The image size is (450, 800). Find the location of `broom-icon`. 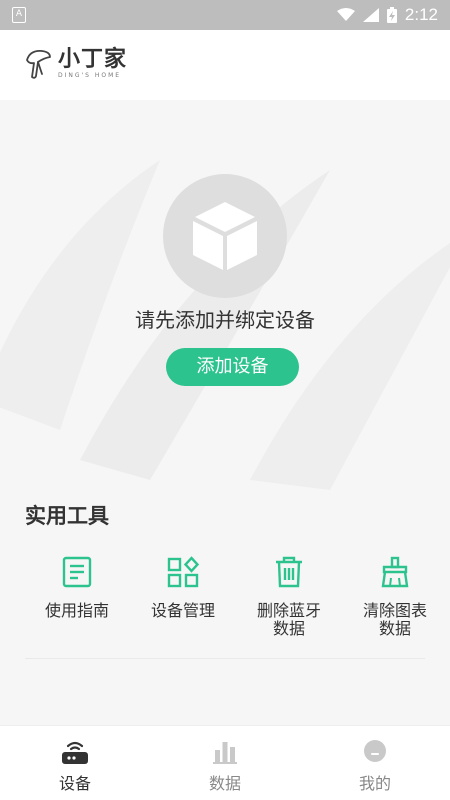

broom-icon is located at coordinates (395, 572).